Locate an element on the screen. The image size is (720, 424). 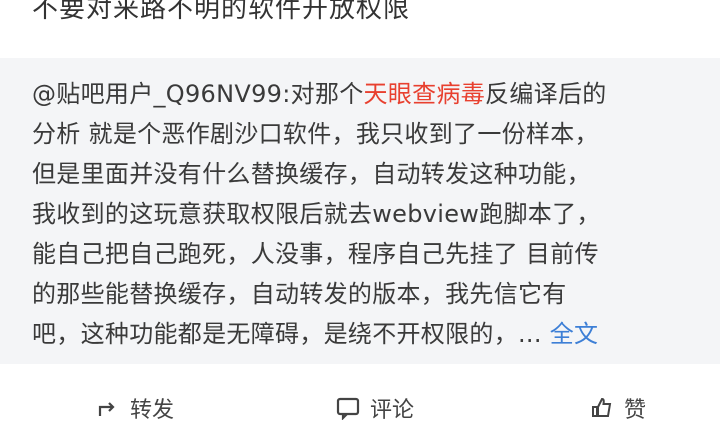
quote-line-1: @贴吧用户_Q96NV99:对那个天眼查病毒反编译后的 is located at coordinates (362, 94).